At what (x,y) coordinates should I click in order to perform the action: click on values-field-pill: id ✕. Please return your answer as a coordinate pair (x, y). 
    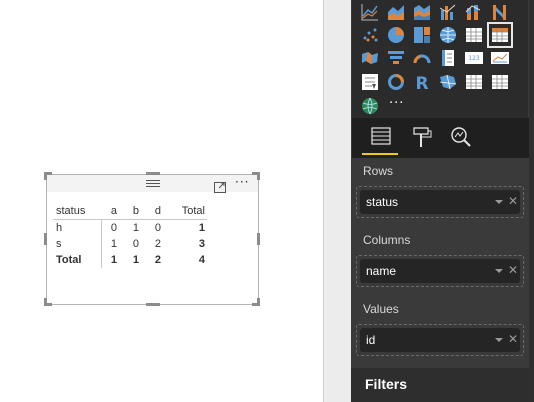
    Looking at the image, I should click on (440, 340).